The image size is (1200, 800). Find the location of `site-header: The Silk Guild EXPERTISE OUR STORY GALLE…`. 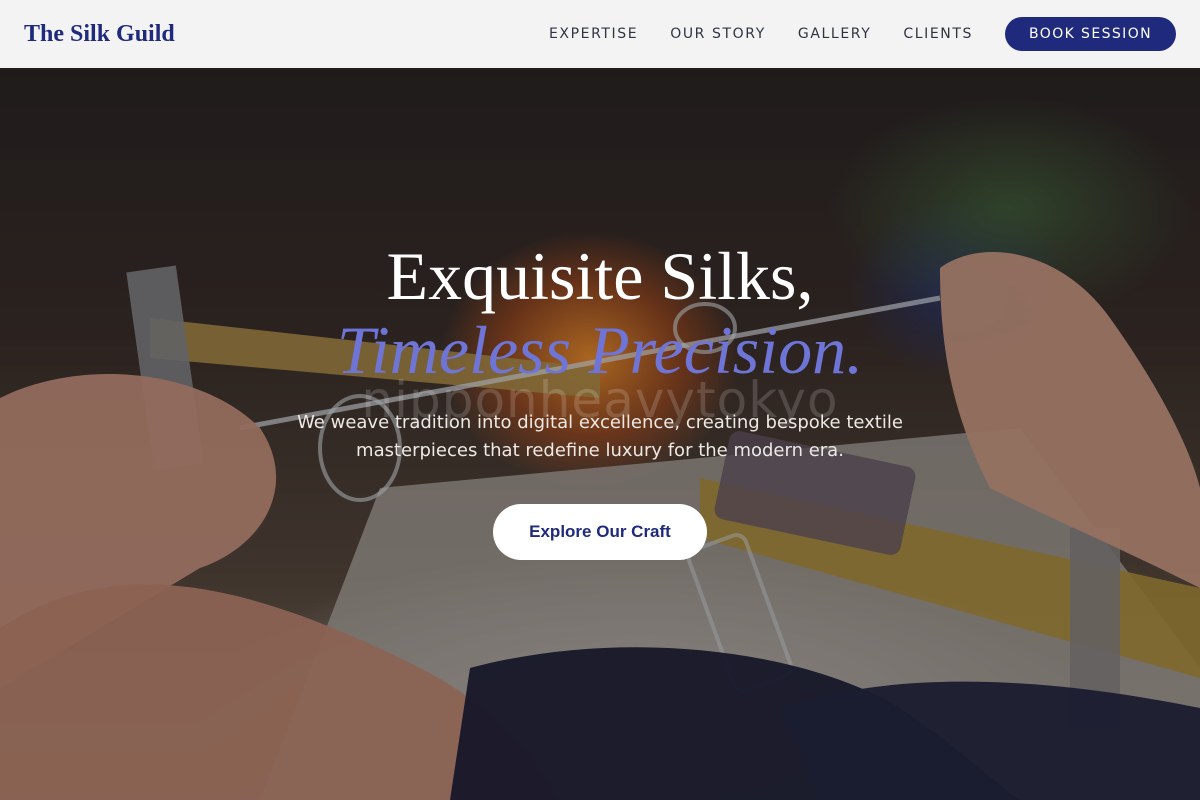

site-header: The Silk Guild EXPERTISE OUR STORY GALLE… is located at coordinates (600, 34).